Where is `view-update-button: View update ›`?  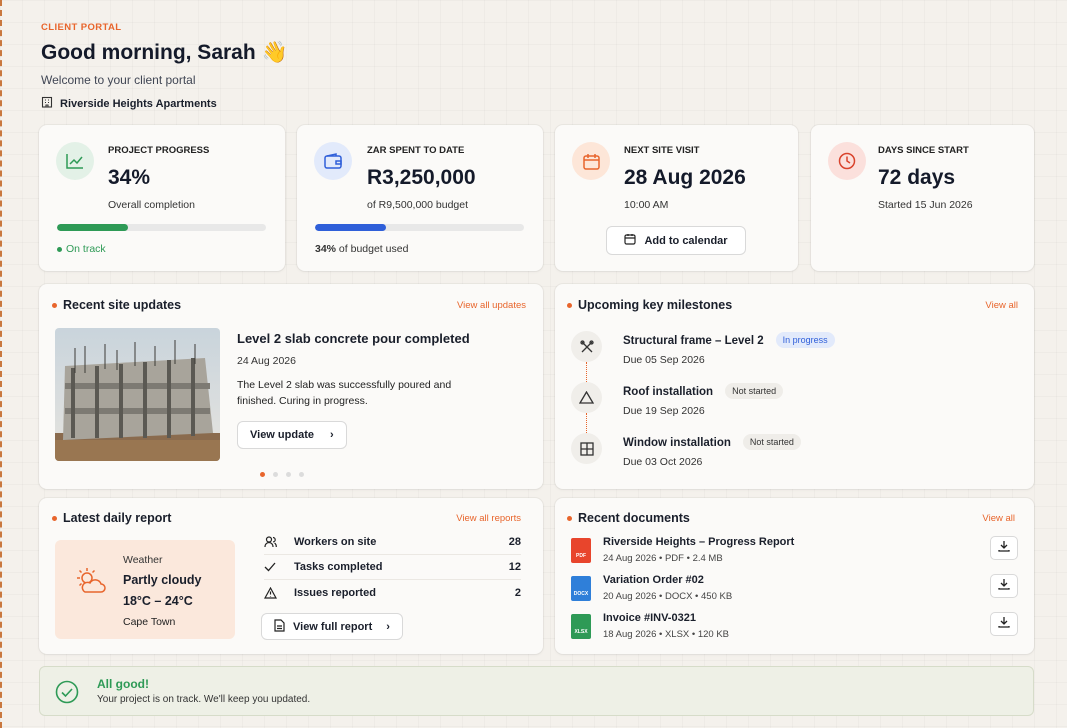
view-update-button: View update › is located at coordinates (292, 435).